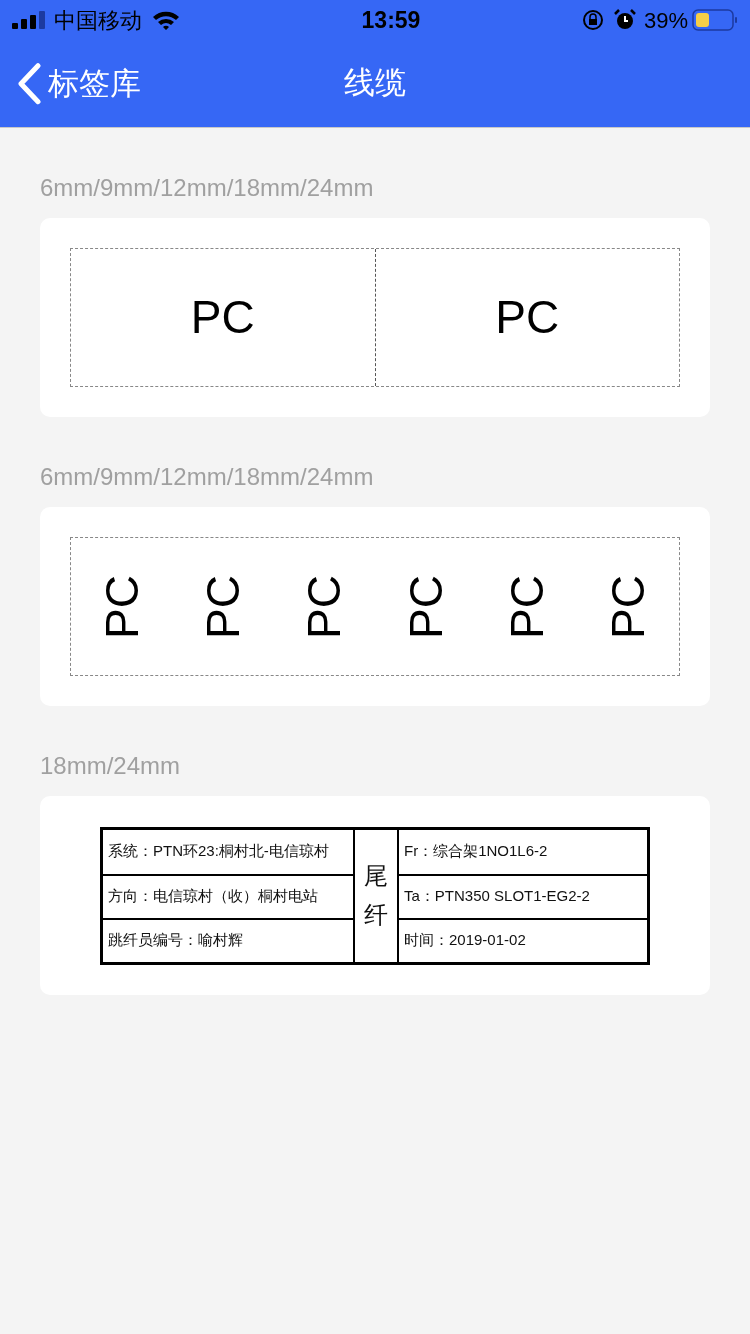 The height and width of the screenshot is (1334, 750). Describe the element at coordinates (213, 896) in the screenshot. I see `table-cell-text: 方向：电信琼村（收）桐村电站` at that location.